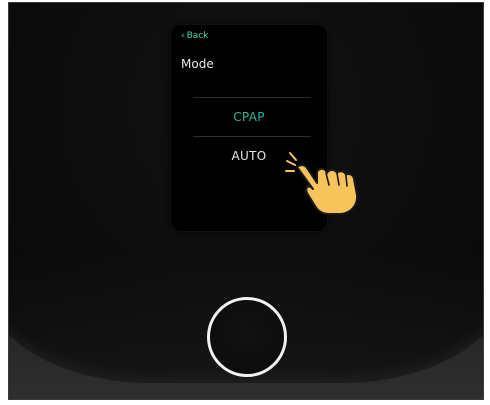 This screenshot has height=405, width=490. What do you see at coordinates (322, 183) in the screenshot?
I see `pointing-hand-icon` at bounding box center [322, 183].